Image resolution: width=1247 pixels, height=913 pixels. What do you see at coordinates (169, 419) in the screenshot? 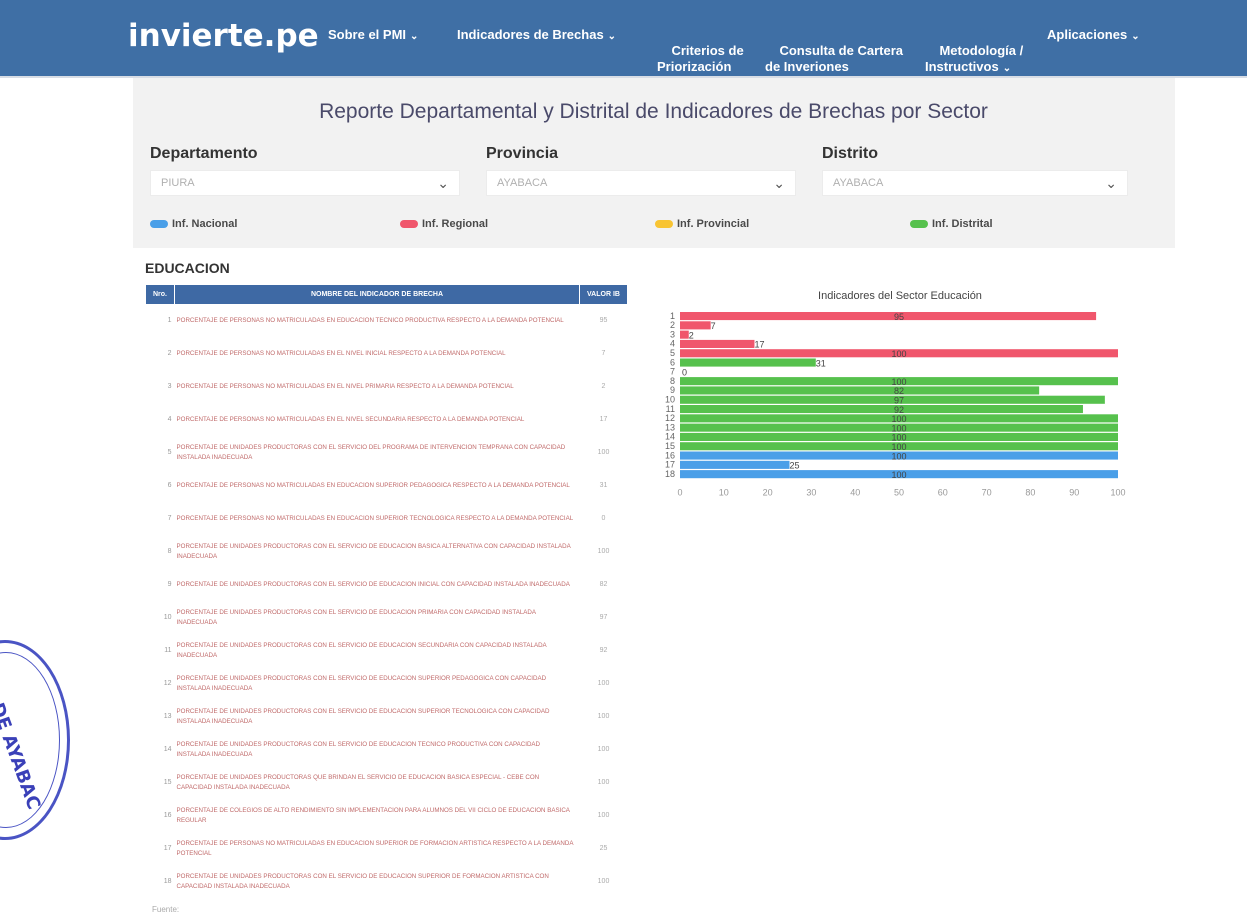
I see `row-number: 4` at bounding box center [169, 419].